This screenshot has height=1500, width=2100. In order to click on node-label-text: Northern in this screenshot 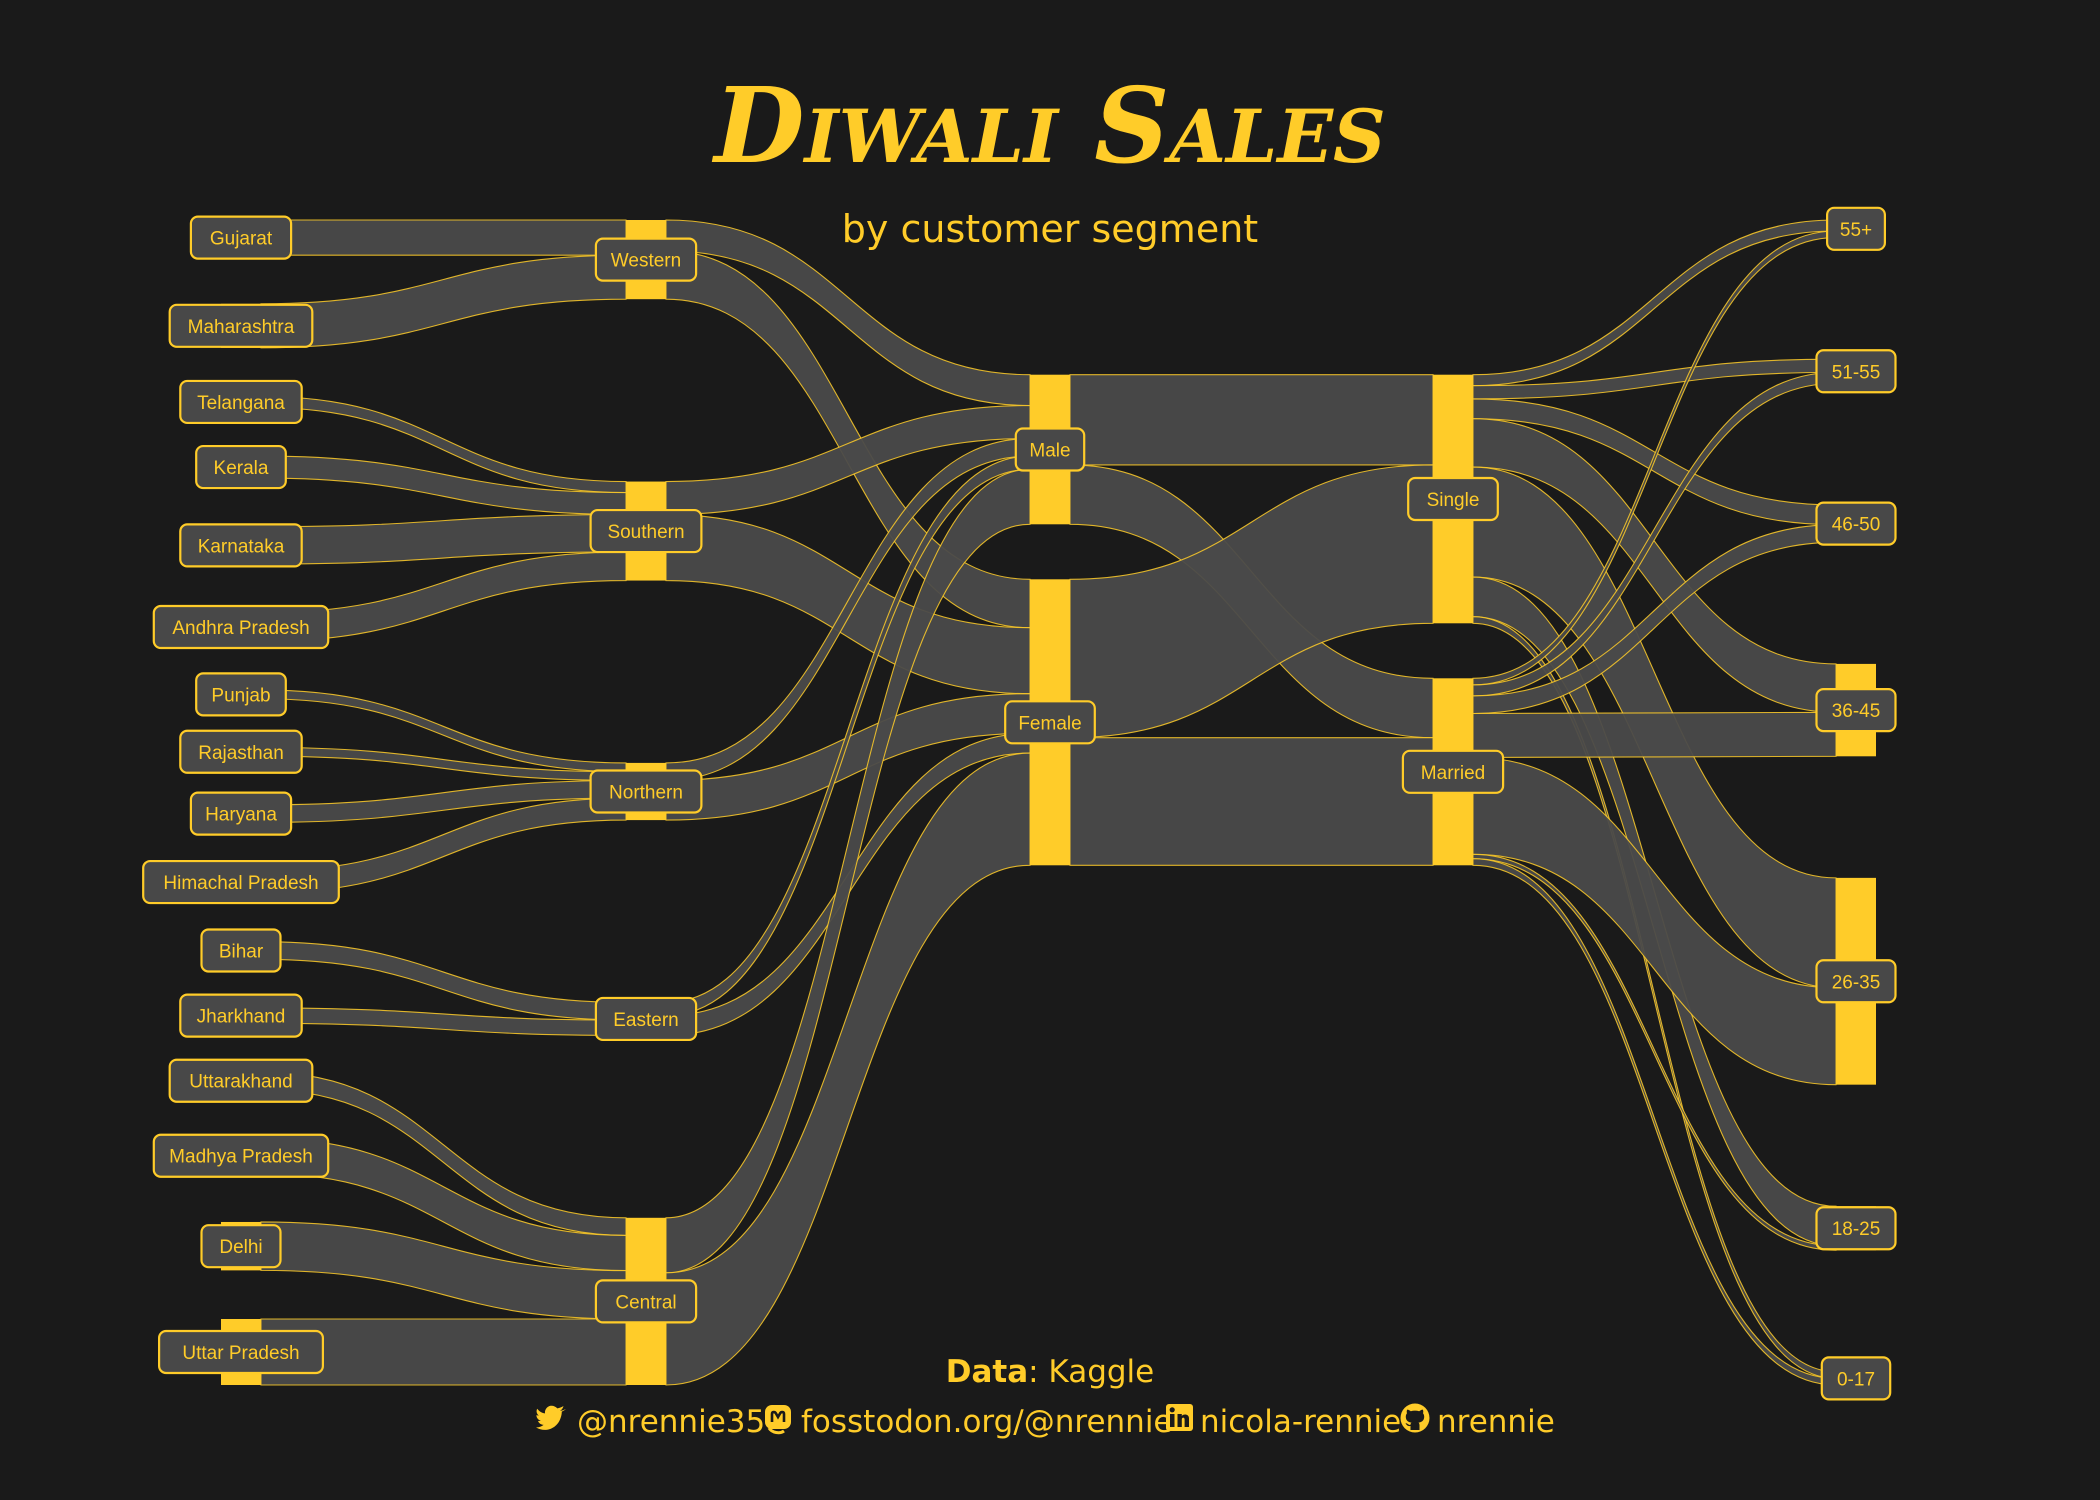, I will do `click(646, 793)`.